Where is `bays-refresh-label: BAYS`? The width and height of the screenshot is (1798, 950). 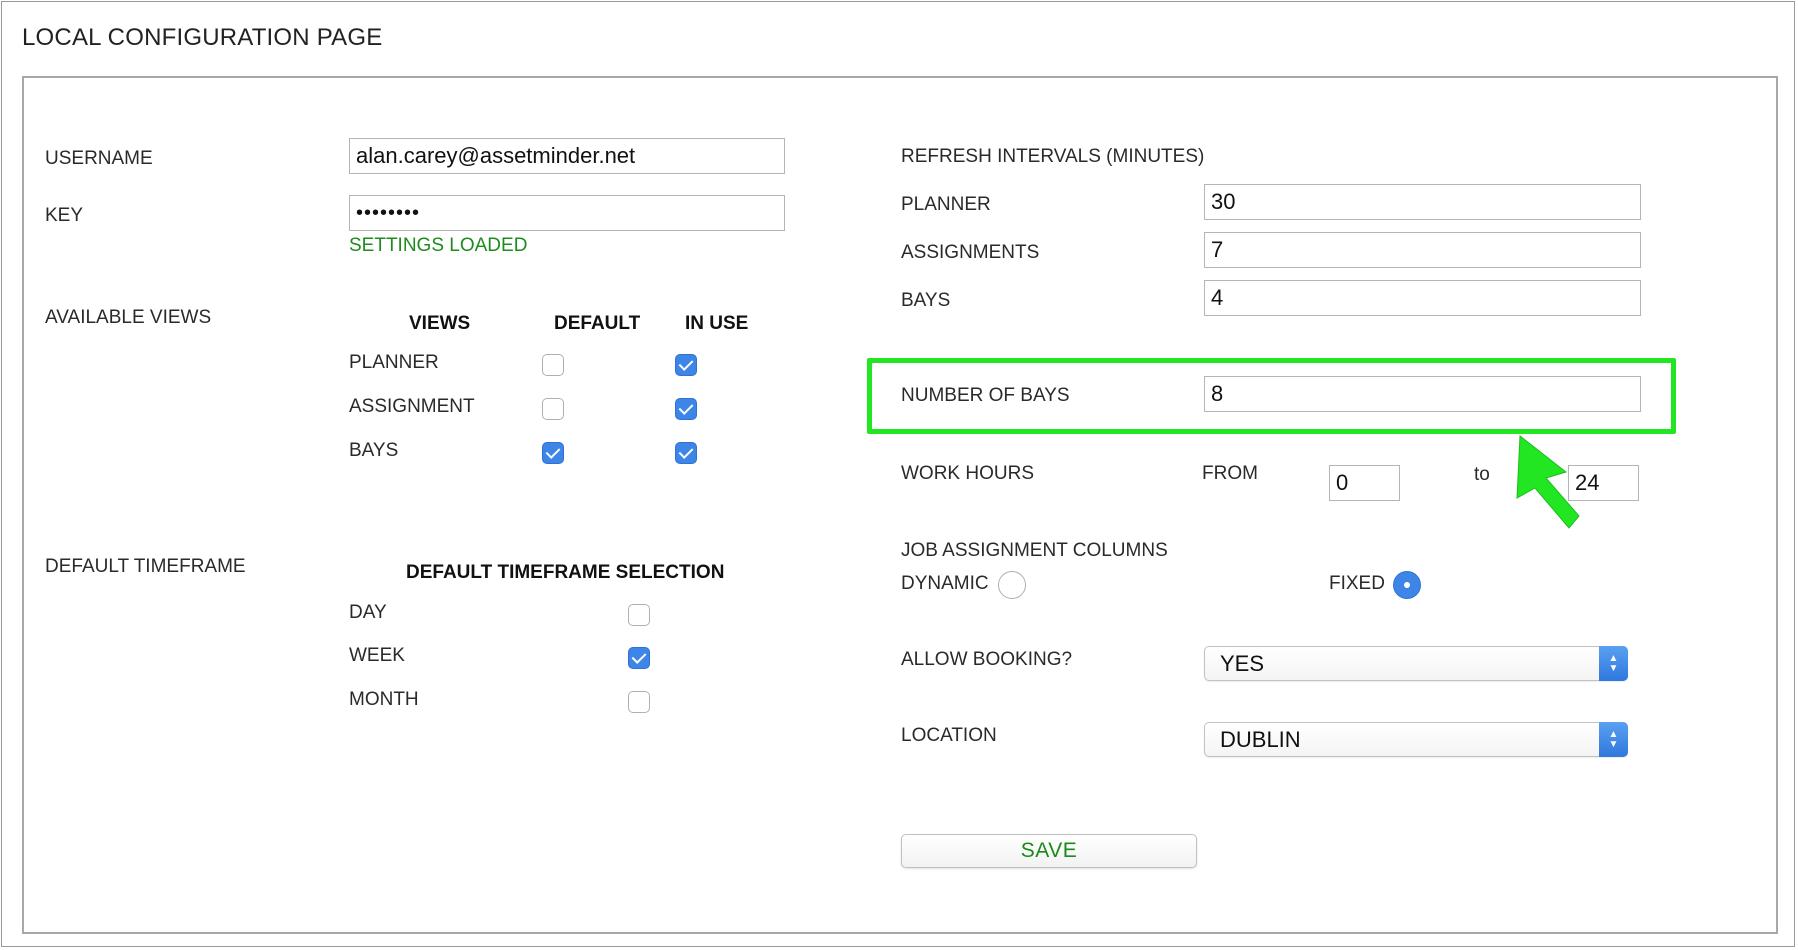 bays-refresh-label: BAYS is located at coordinates (926, 300).